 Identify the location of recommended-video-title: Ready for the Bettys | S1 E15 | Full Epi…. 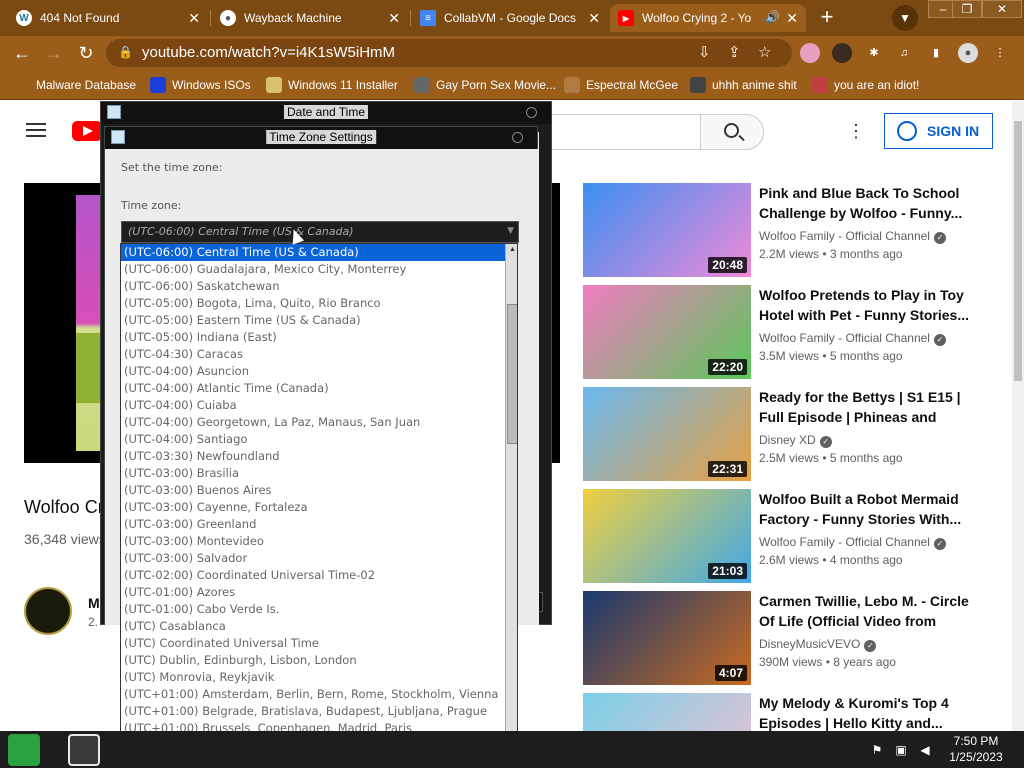
(864, 407).